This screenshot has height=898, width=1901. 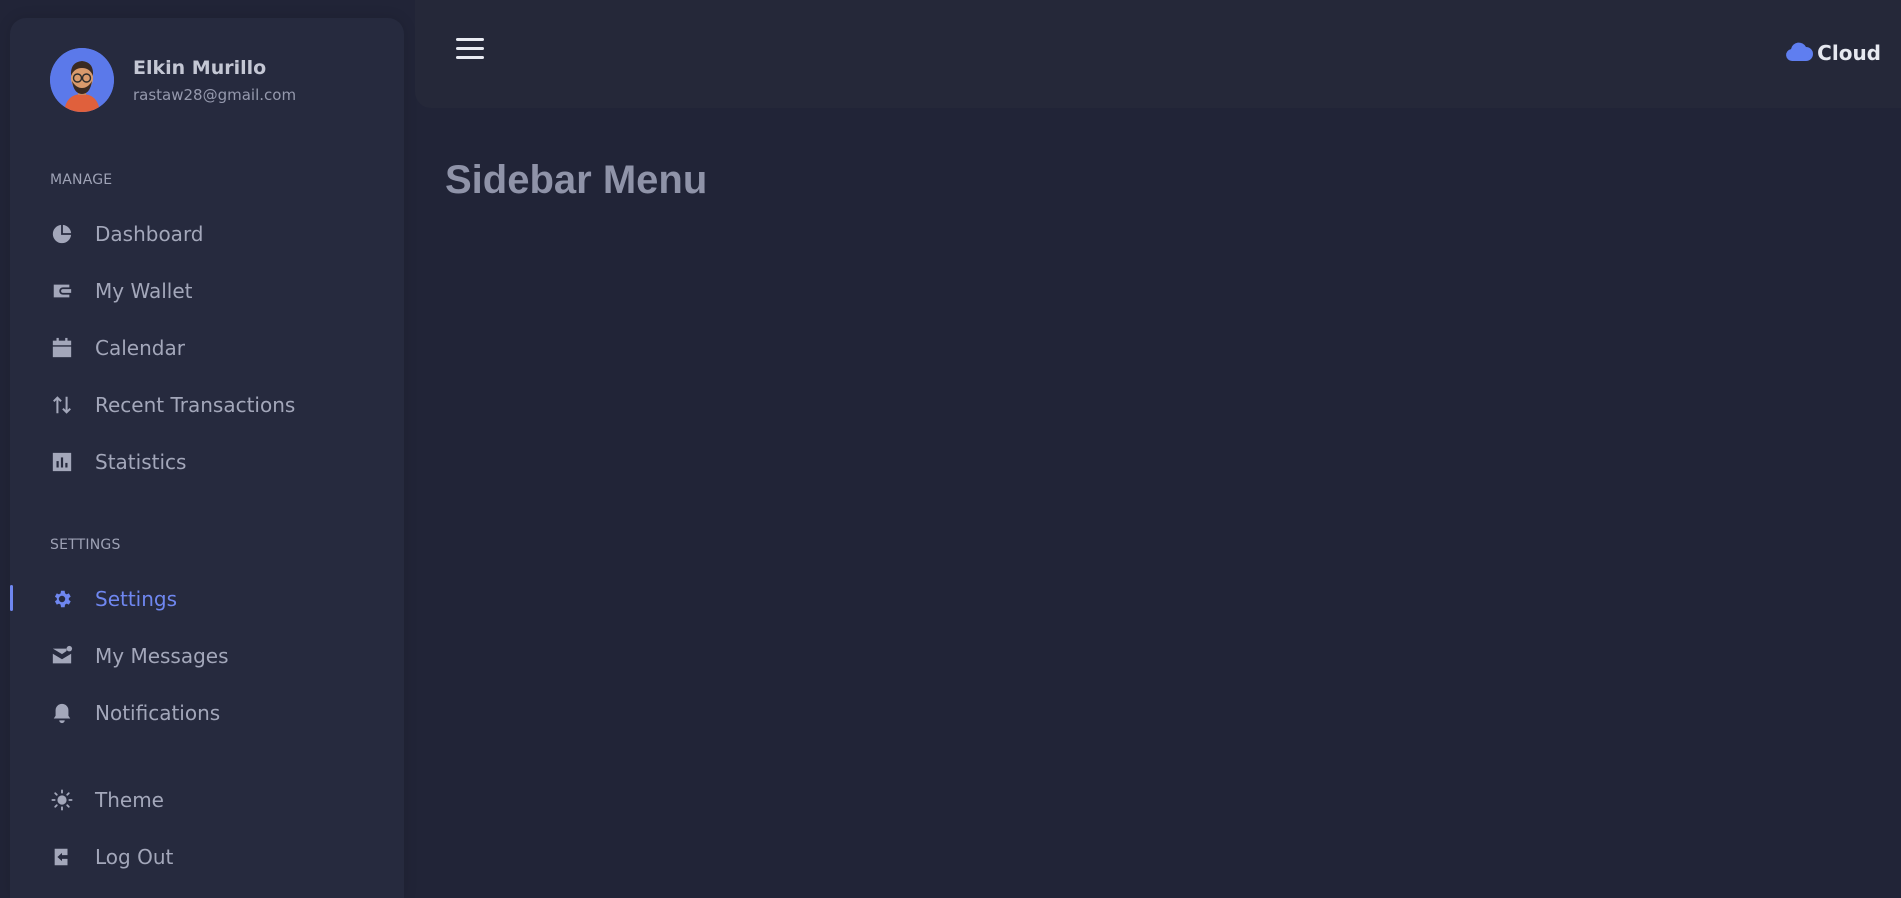 I want to click on sidebar-item-messages: My Messages, so click(x=207, y=656).